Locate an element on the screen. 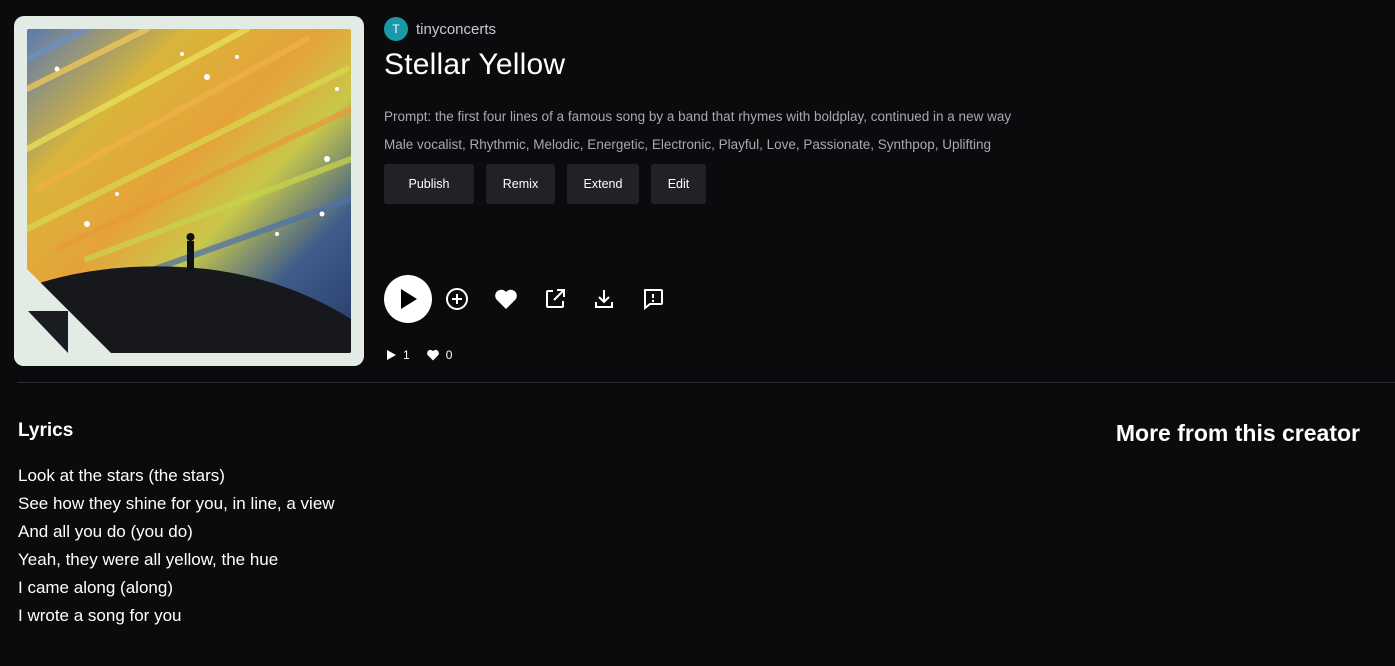 The width and height of the screenshot is (1395, 666). external-link-icon is located at coordinates (555, 298).